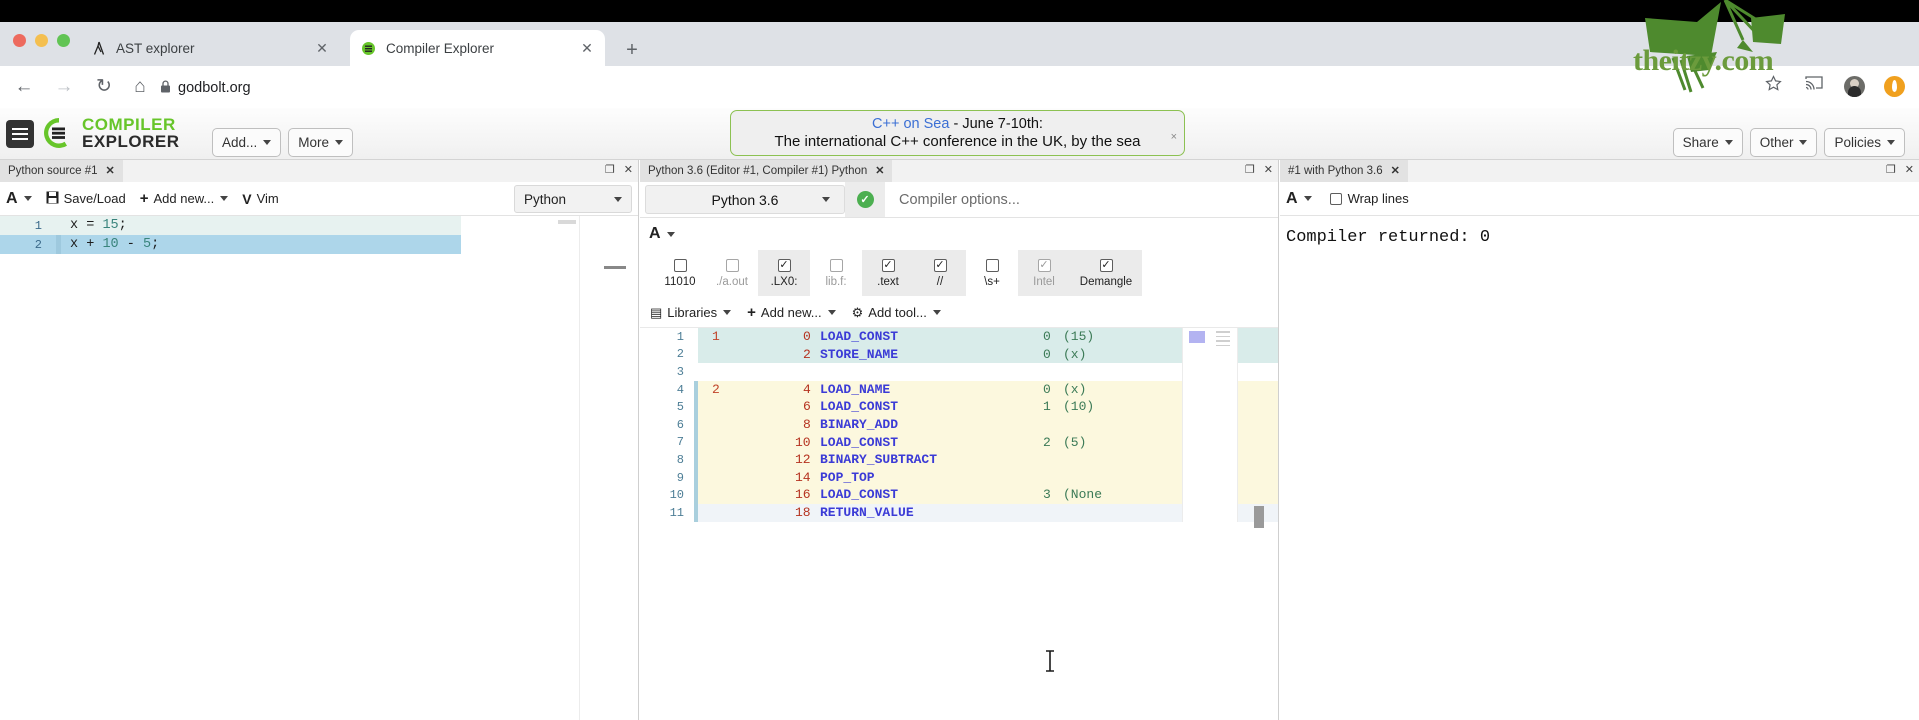  I want to click on more-dropdown-button: More, so click(321, 142).